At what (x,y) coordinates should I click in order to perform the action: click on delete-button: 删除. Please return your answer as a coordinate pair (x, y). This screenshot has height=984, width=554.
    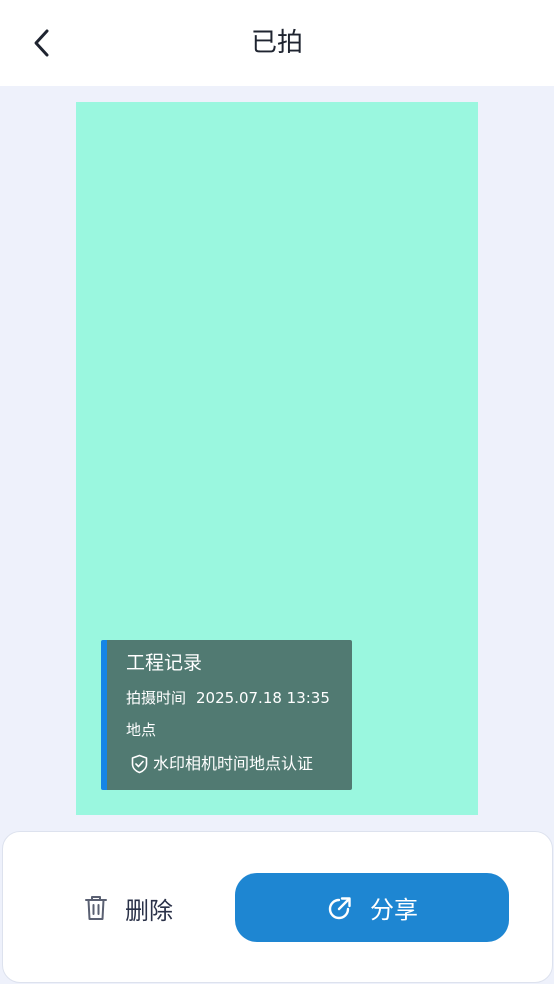
    Looking at the image, I should click on (128, 908).